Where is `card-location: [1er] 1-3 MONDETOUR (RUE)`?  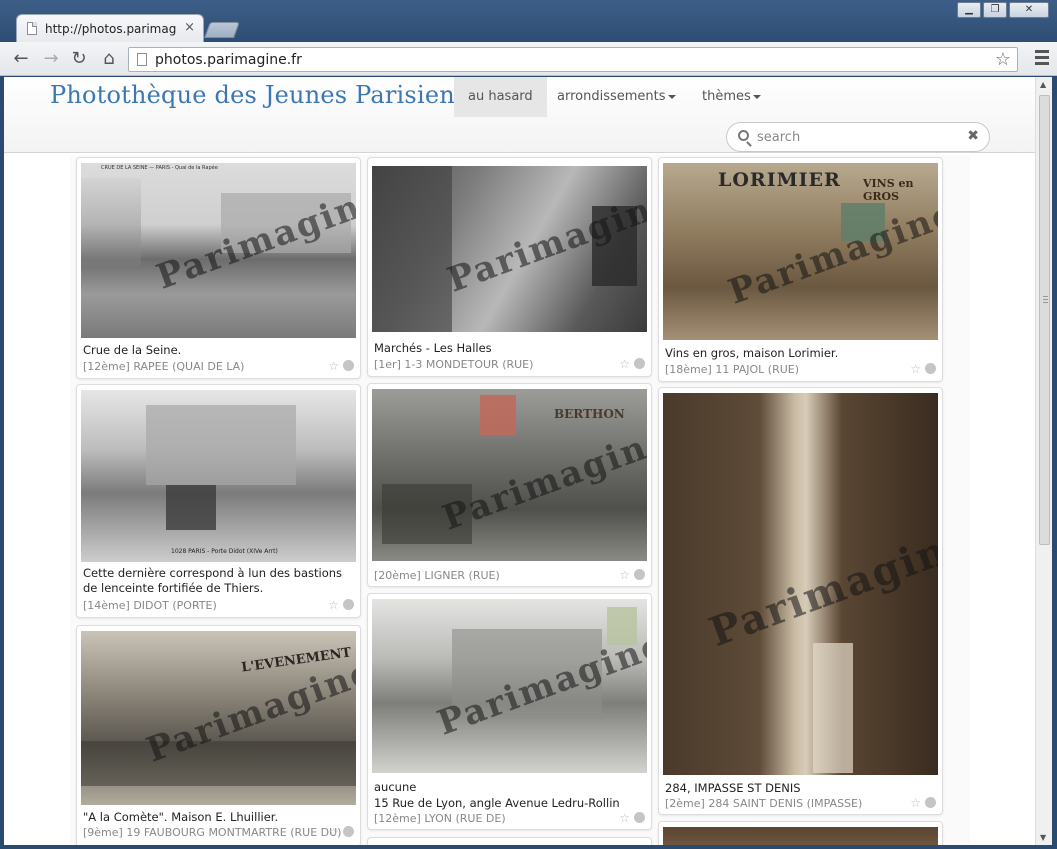 card-location: [1er] 1-3 MONDETOUR (RUE) is located at coordinates (453, 364).